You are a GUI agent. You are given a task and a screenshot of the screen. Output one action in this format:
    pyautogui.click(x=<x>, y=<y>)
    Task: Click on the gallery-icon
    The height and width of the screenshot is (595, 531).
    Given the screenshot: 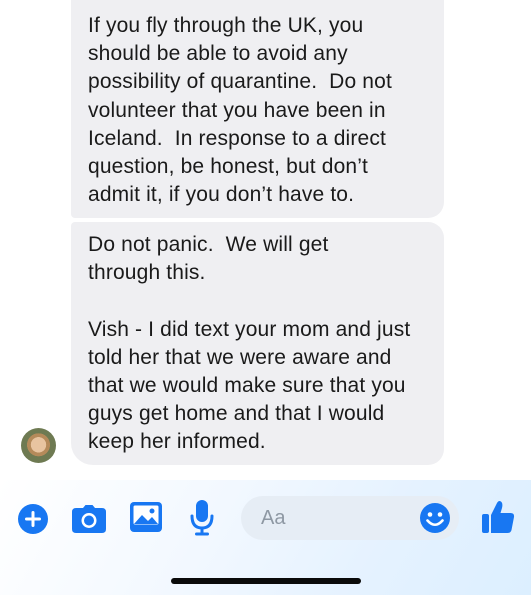 What is the action you would take?
    pyautogui.click(x=146, y=517)
    